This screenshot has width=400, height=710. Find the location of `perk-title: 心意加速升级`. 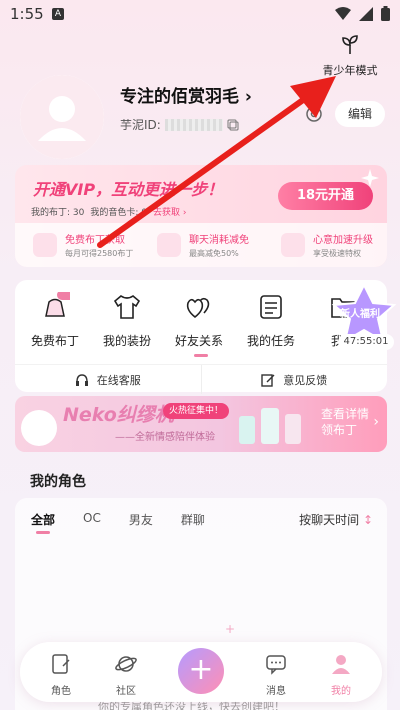

perk-title: 心意加速升级 is located at coordinates (343, 240).